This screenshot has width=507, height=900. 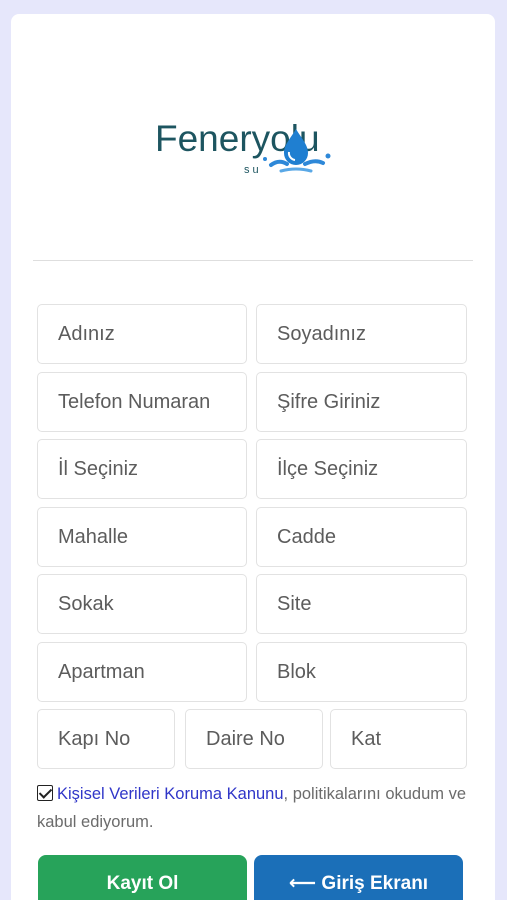 What do you see at coordinates (398, 739) in the screenshot?
I see `floor-input: Kat` at bounding box center [398, 739].